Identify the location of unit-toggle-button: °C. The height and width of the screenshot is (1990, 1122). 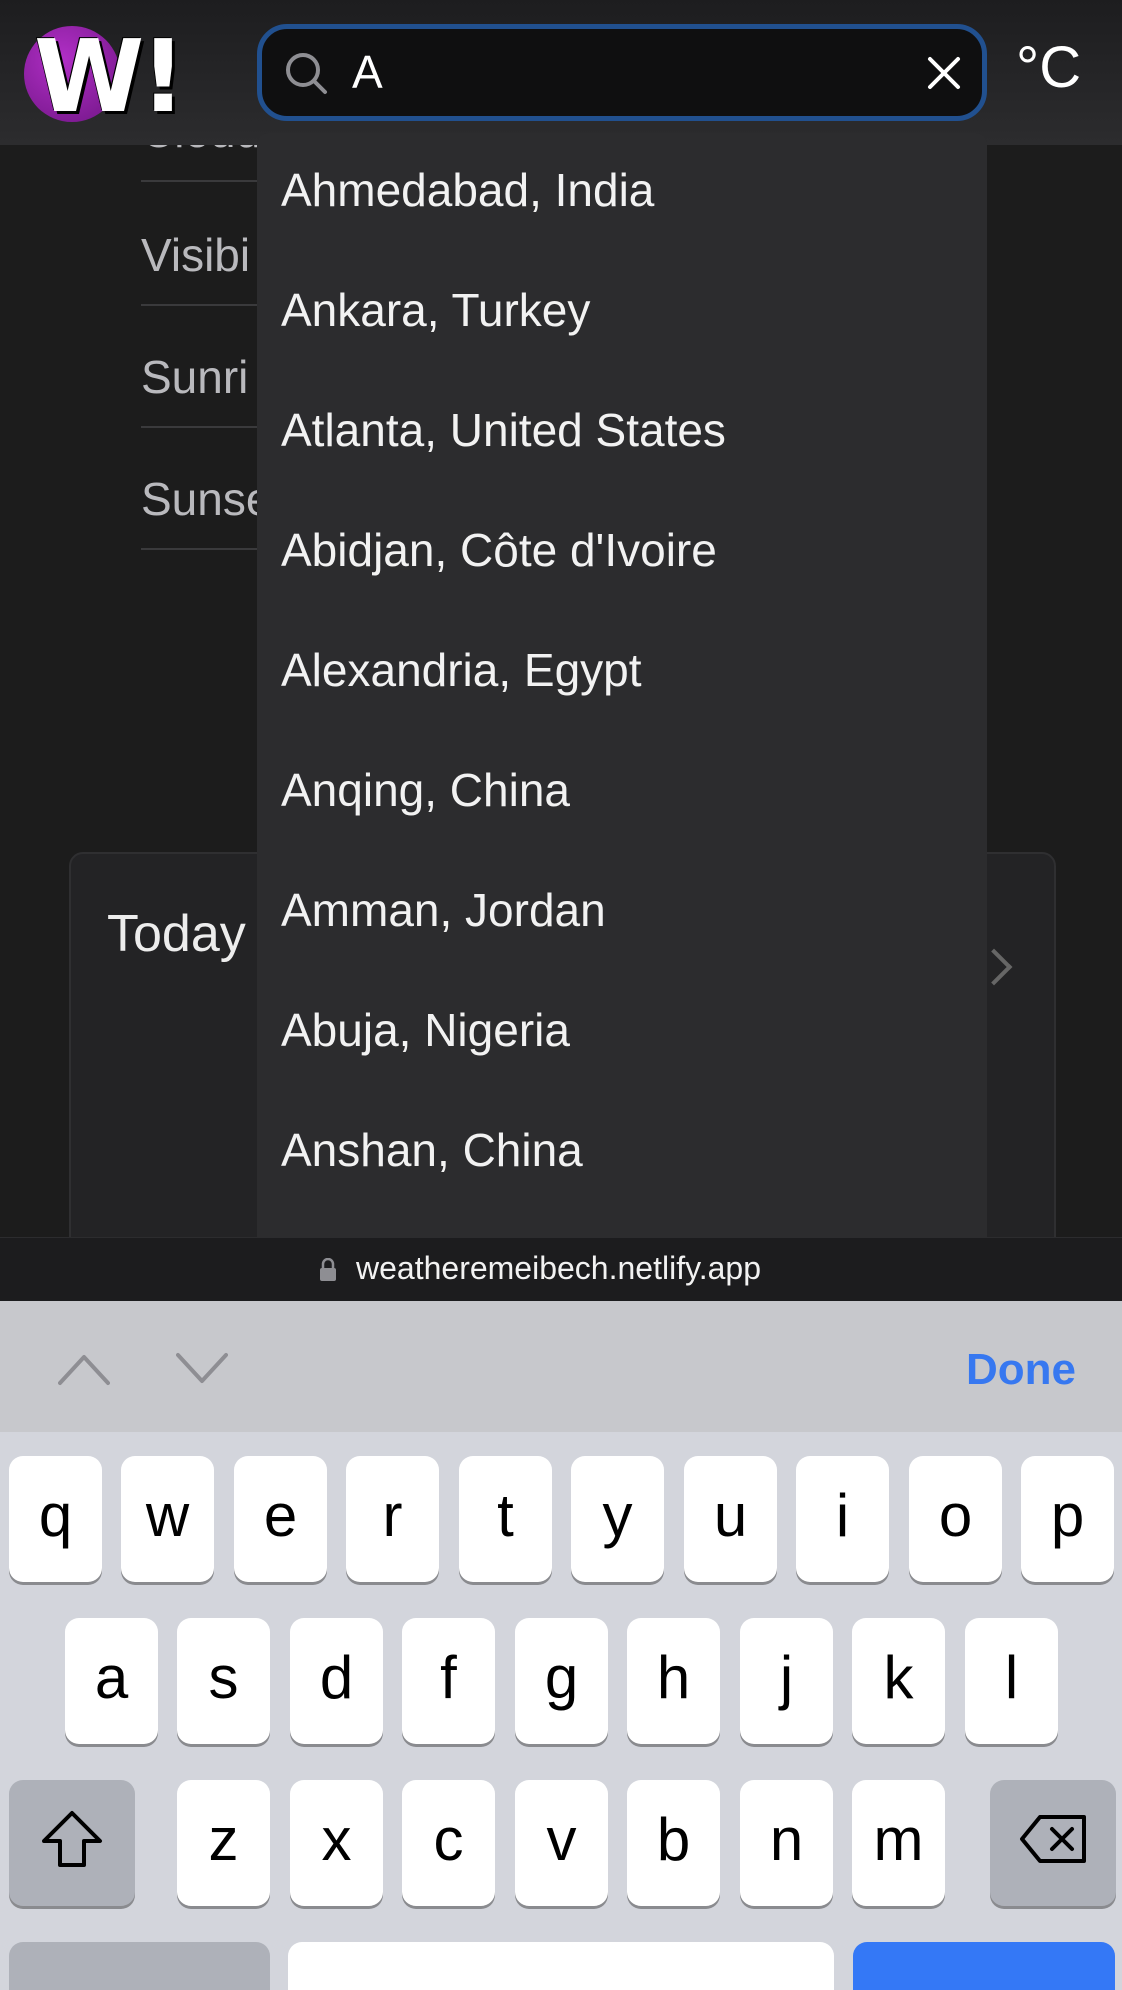
(1048, 67).